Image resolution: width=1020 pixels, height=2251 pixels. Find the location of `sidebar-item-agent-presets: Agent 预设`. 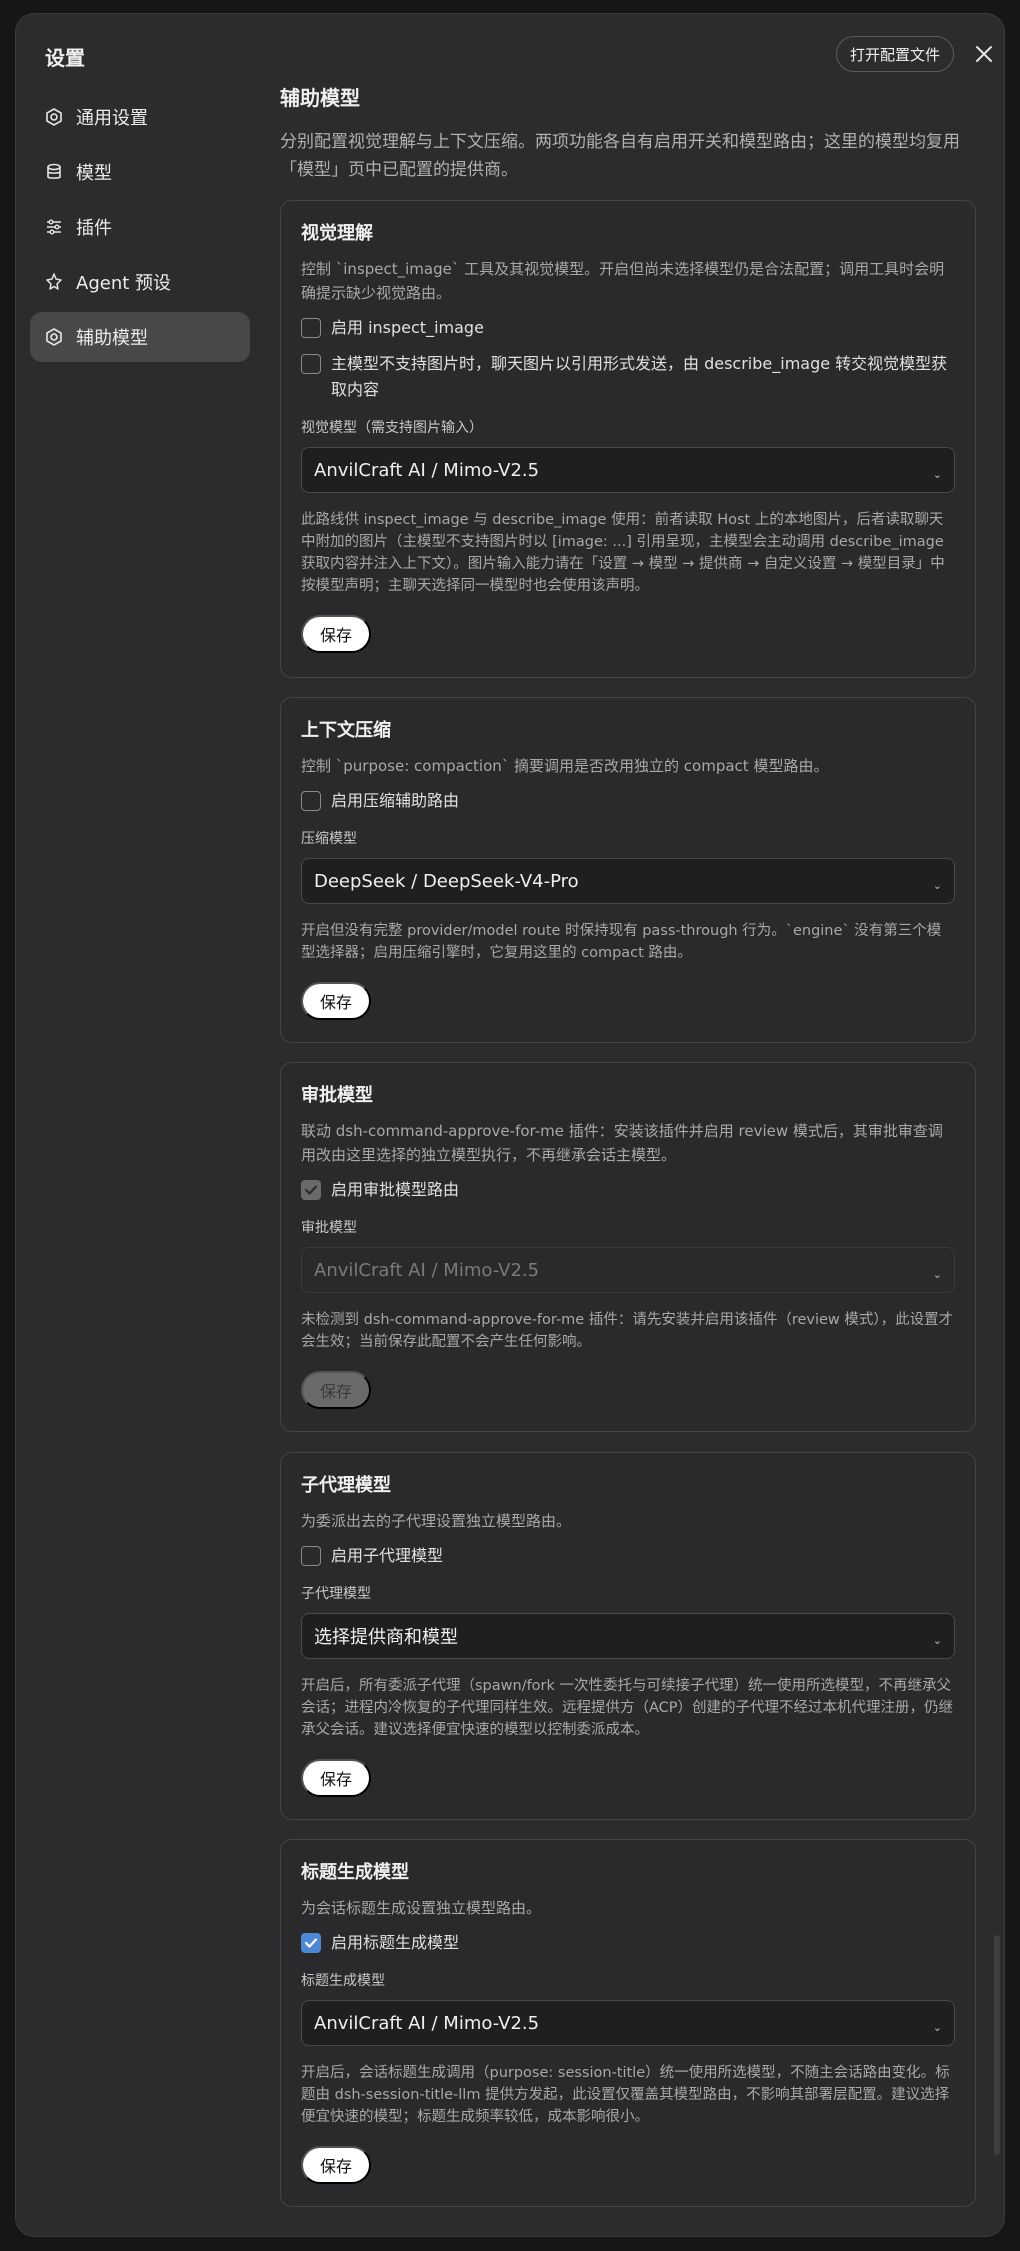

sidebar-item-agent-presets: Agent 预设 is located at coordinates (140, 282).